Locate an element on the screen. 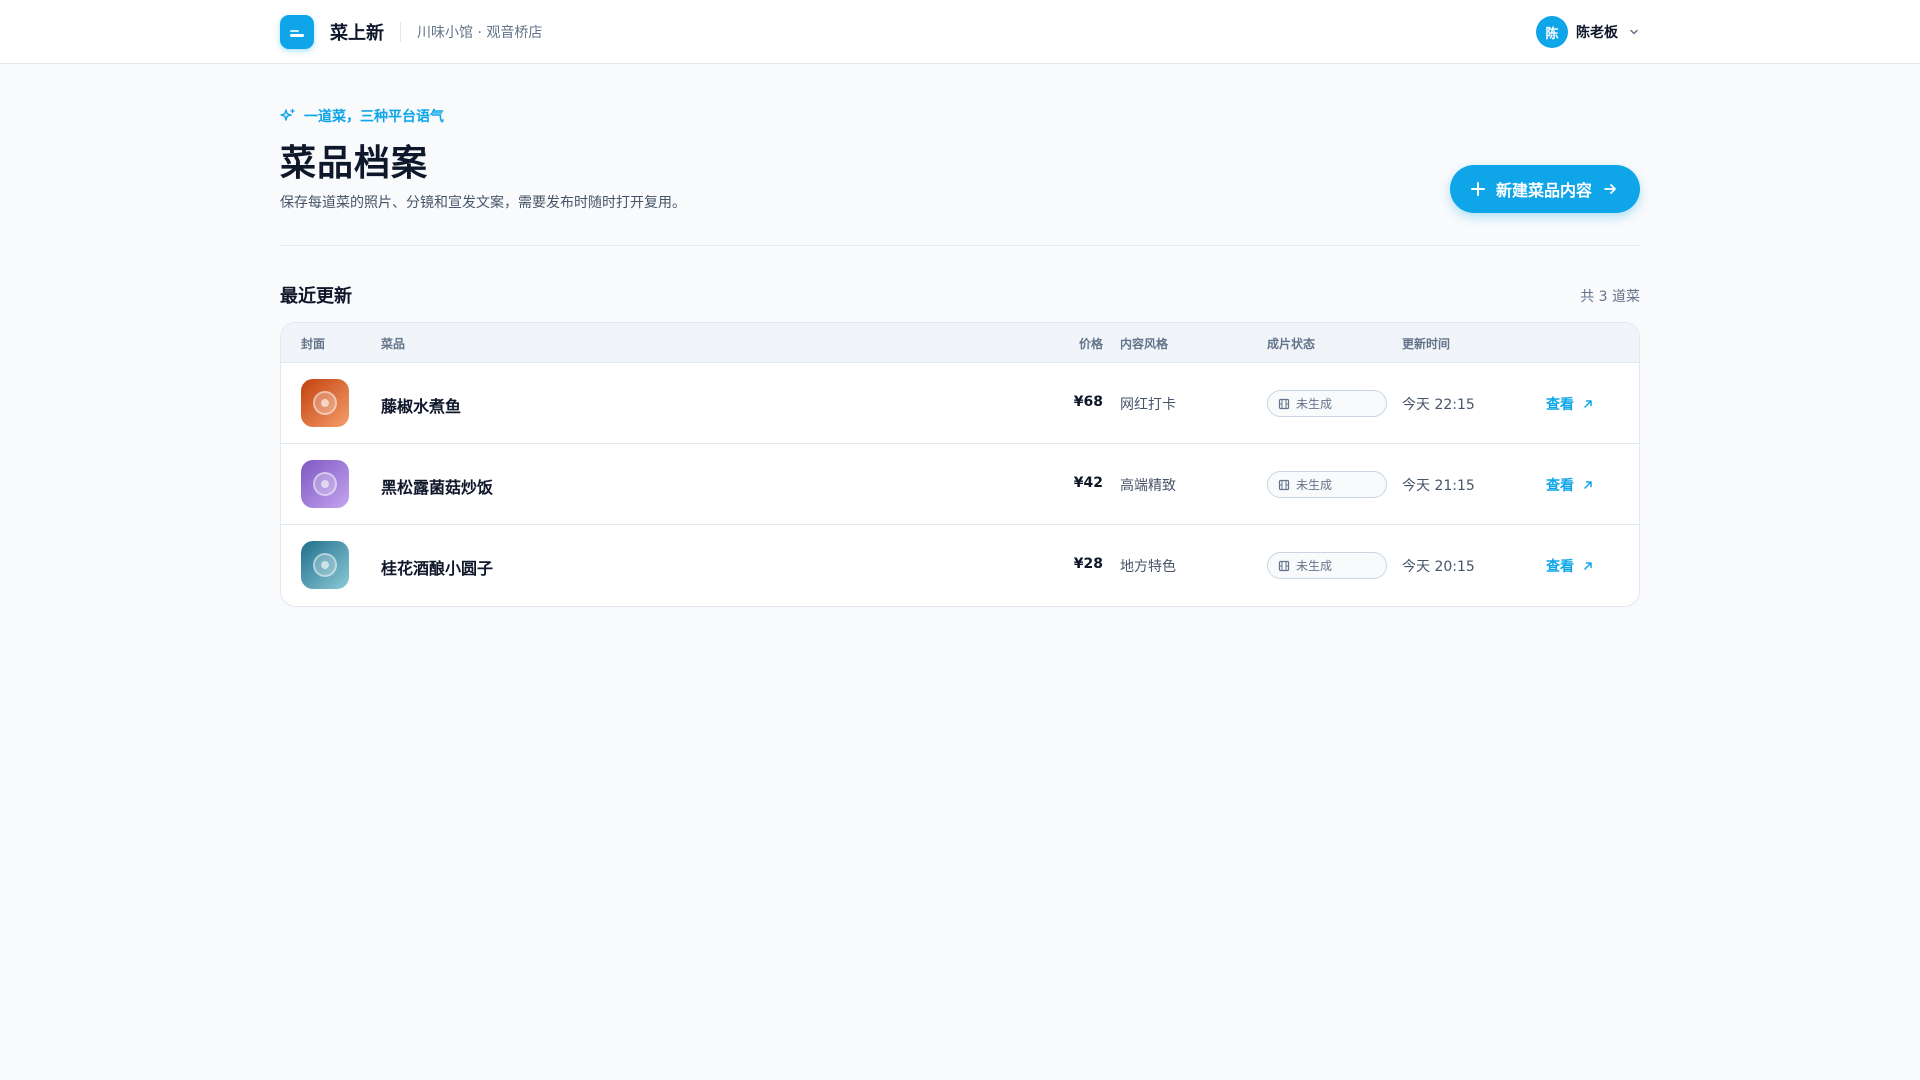  page-description: 保存每道菜的照片、分镜和宣发文案，需要发布时随时打开复用。 is located at coordinates (483, 203).